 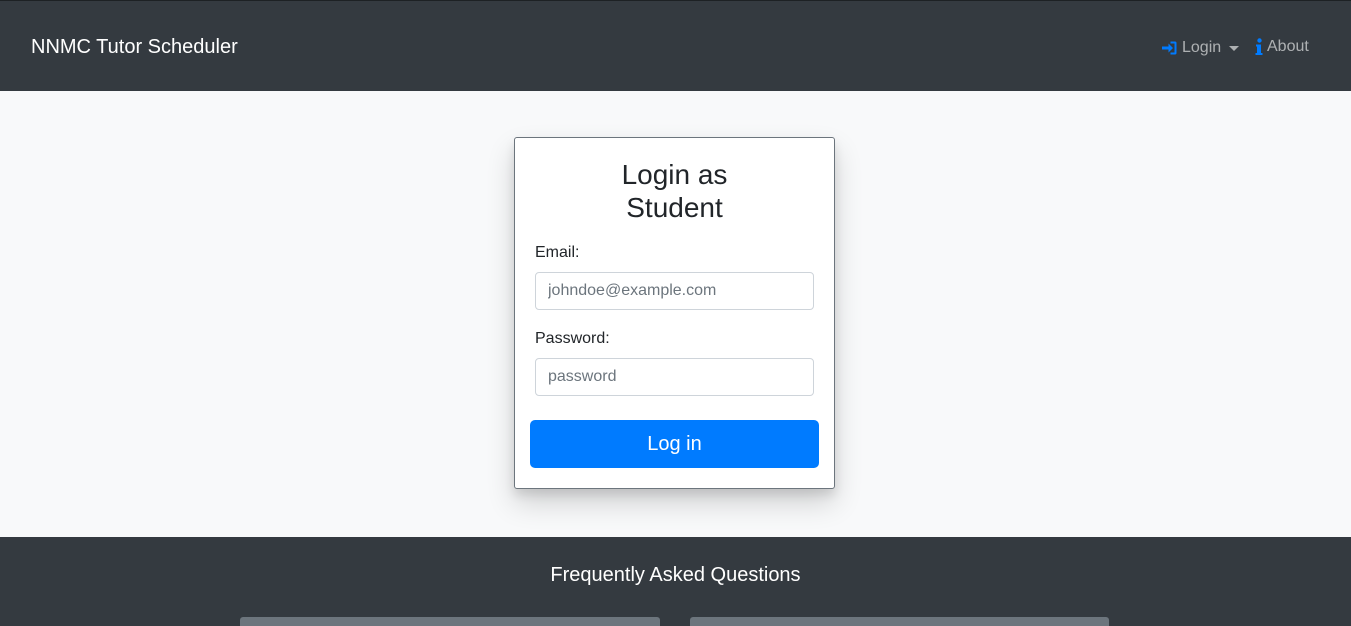 I want to click on faq-card-right, so click(x=899, y=621).